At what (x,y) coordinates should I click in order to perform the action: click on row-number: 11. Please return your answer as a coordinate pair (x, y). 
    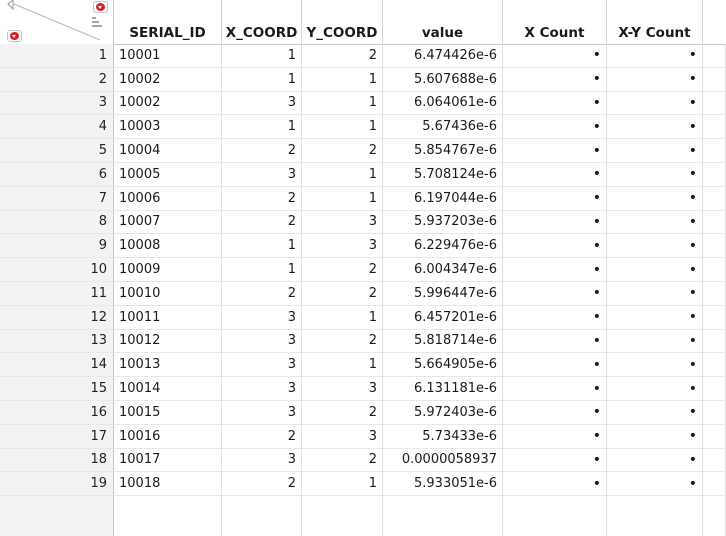
    Looking at the image, I should click on (57, 294).